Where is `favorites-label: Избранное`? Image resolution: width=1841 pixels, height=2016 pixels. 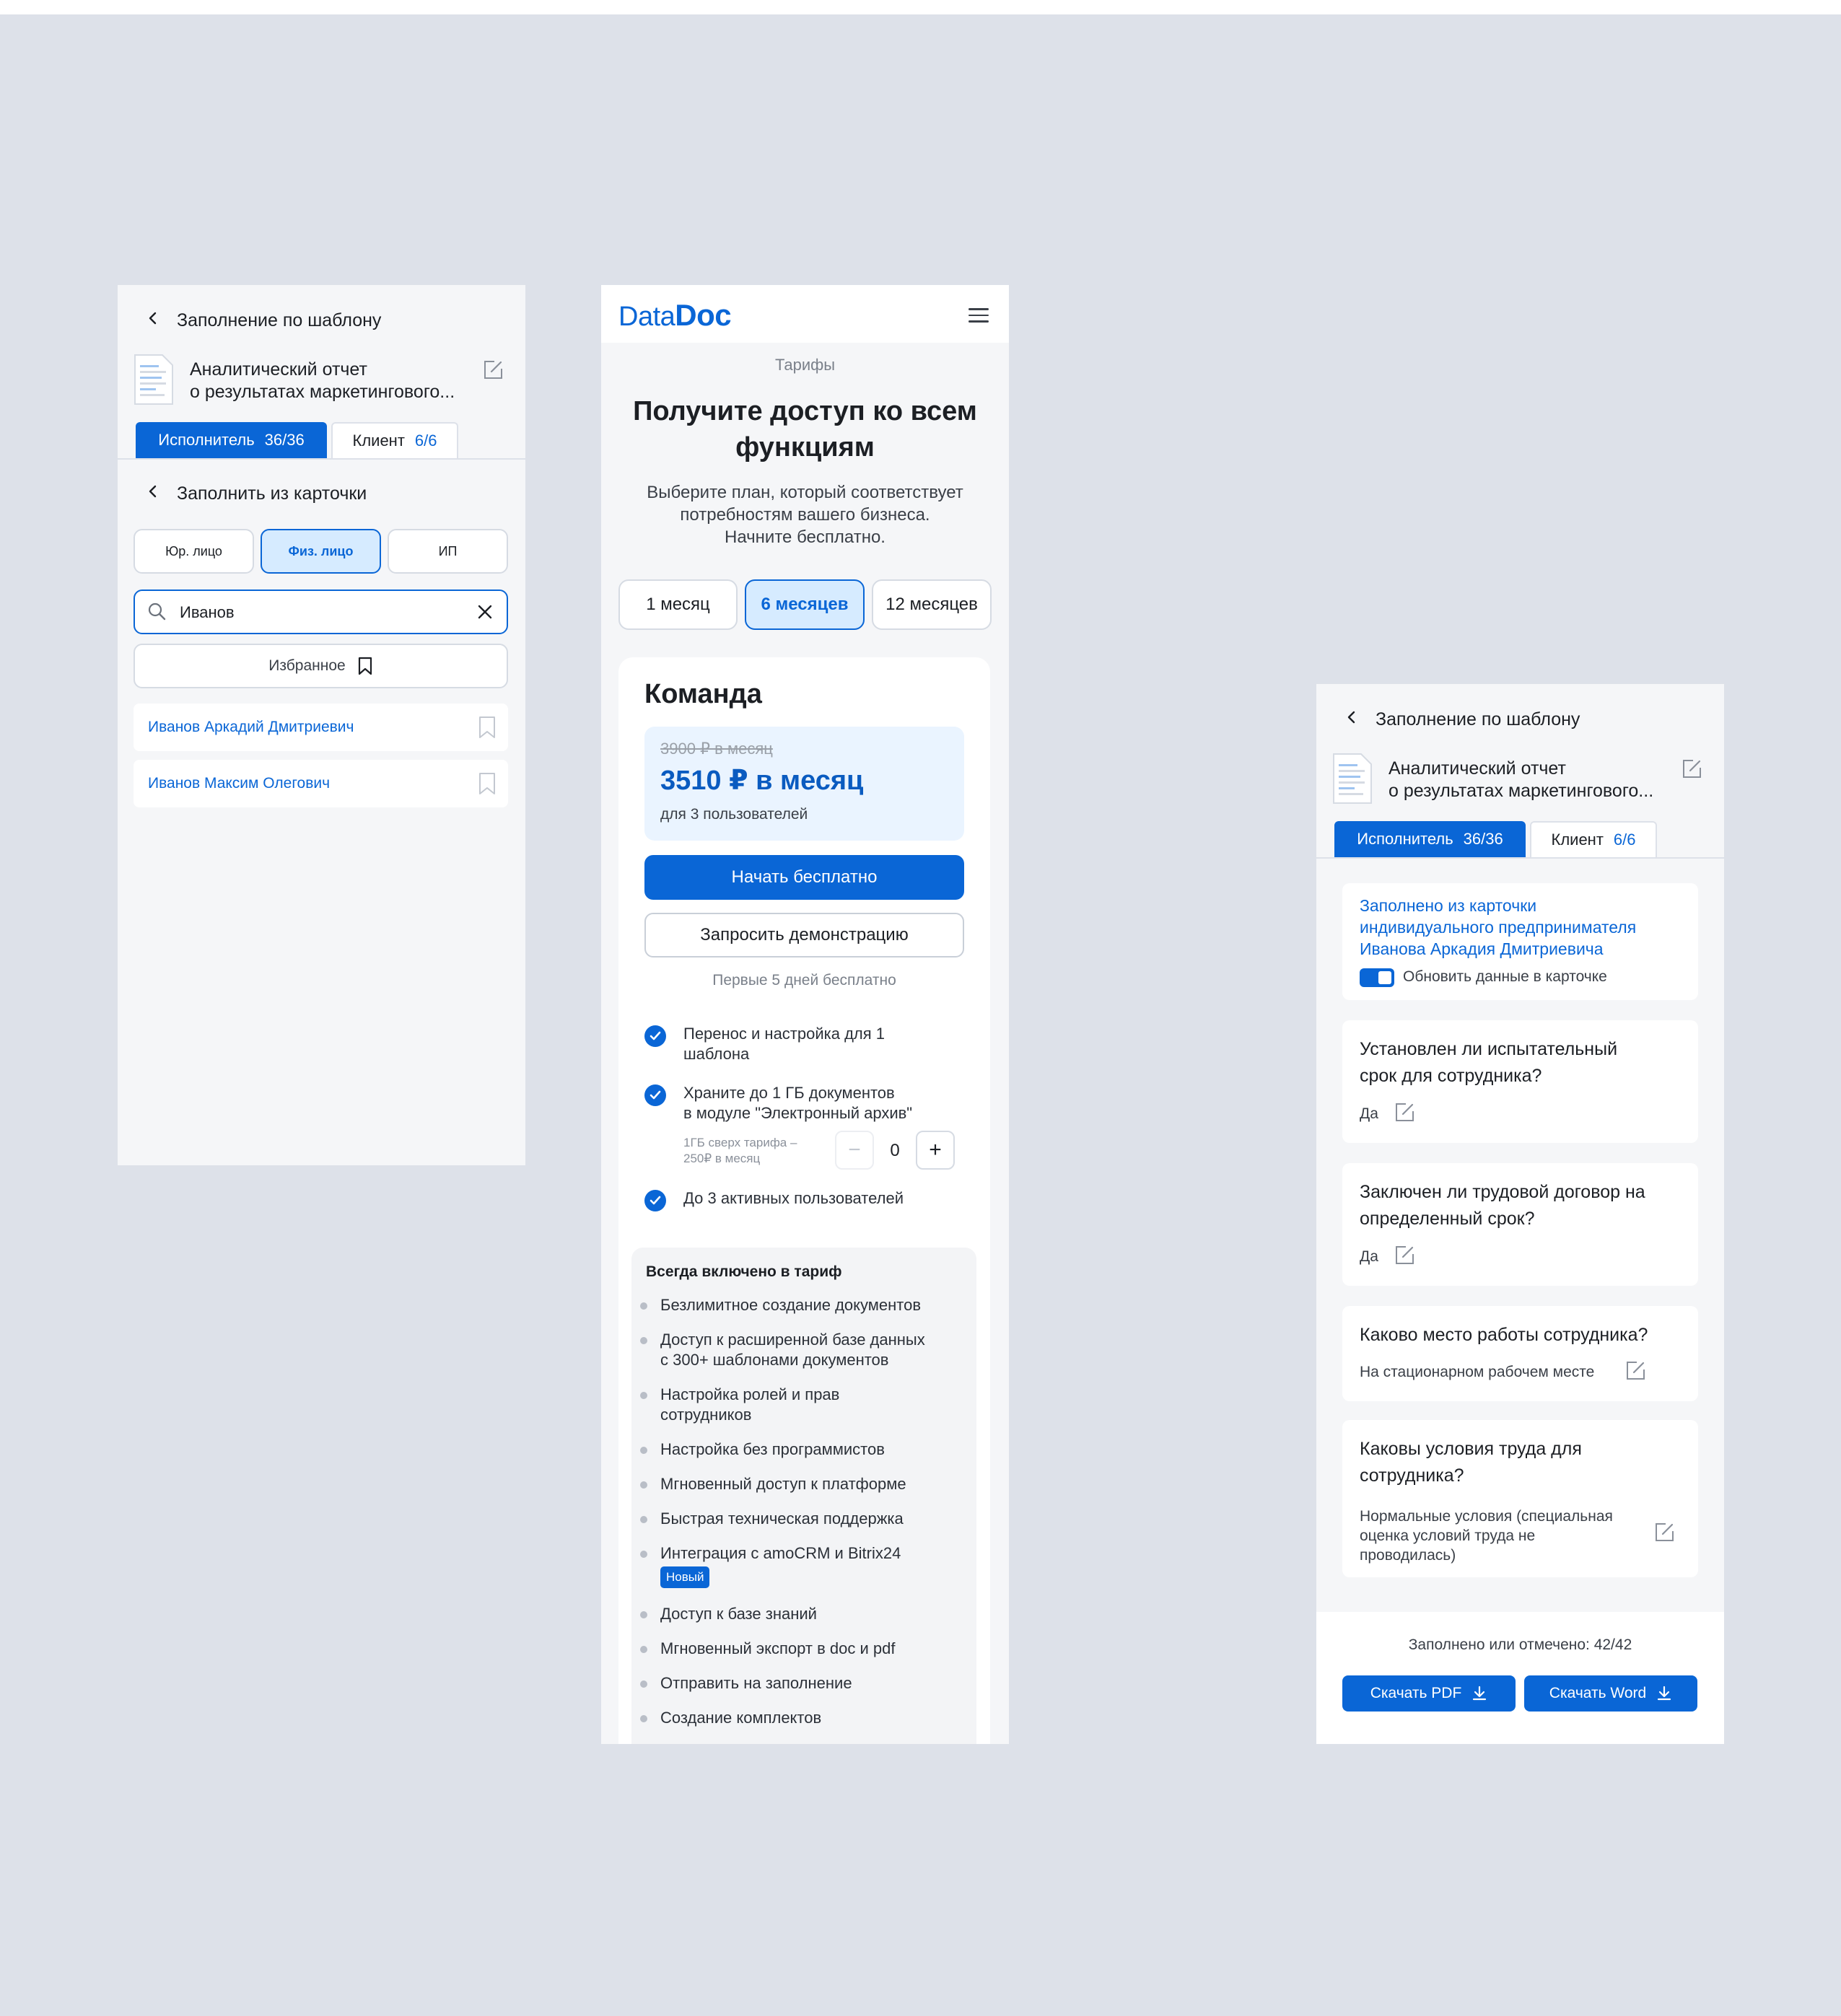 favorites-label: Избранное is located at coordinates (307, 665).